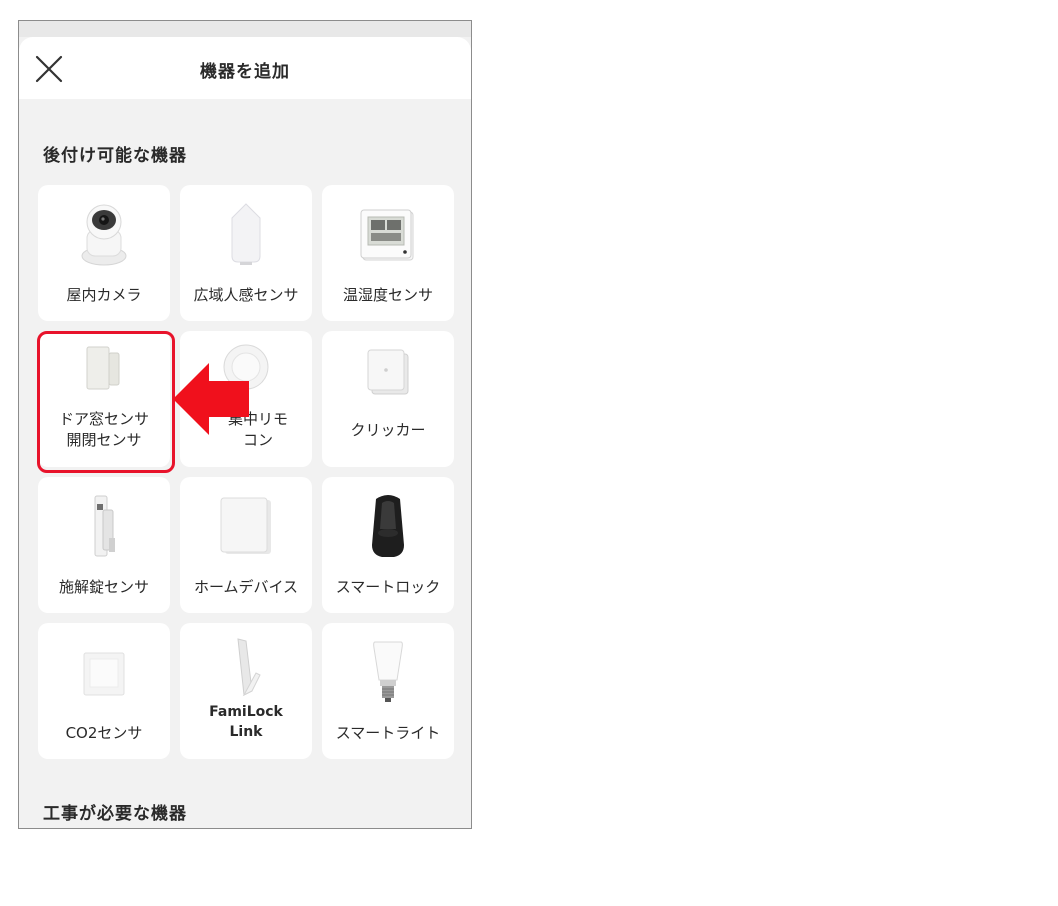 The image size is (1058, 906). Describe the element at coordinates (246, 586) in the screenshot. I see `device-label: ホームデバイス` at that location.